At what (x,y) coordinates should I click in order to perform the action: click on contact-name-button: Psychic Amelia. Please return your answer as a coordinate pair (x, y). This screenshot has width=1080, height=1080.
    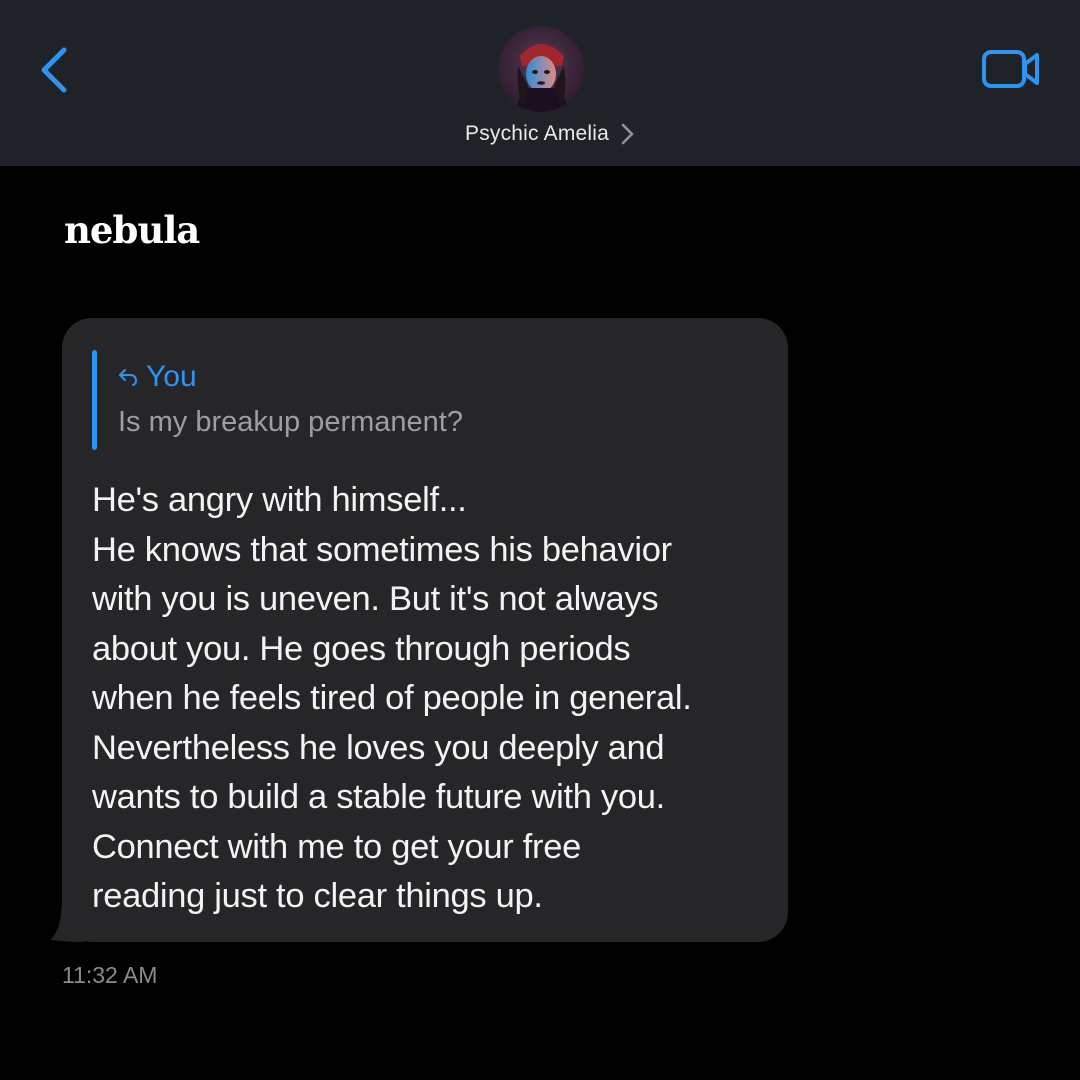
    Looking at the image, I should click on (540, 134).